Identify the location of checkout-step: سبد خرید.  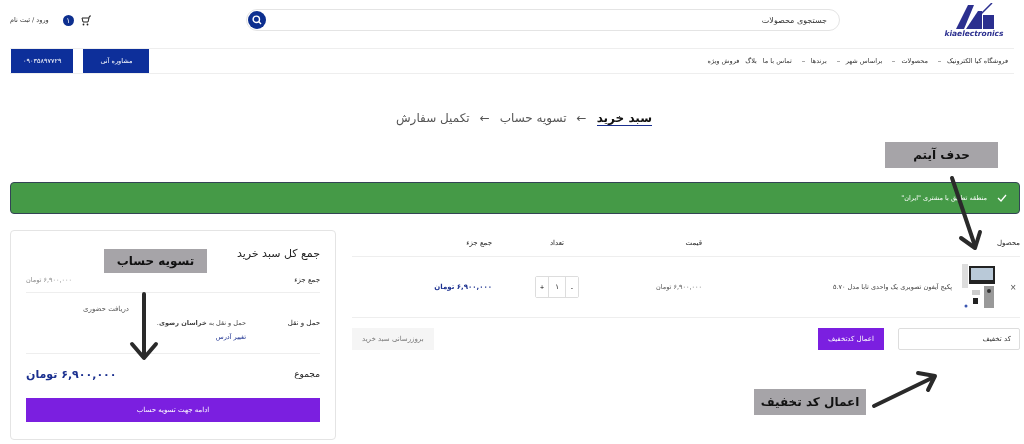
(624, 118).